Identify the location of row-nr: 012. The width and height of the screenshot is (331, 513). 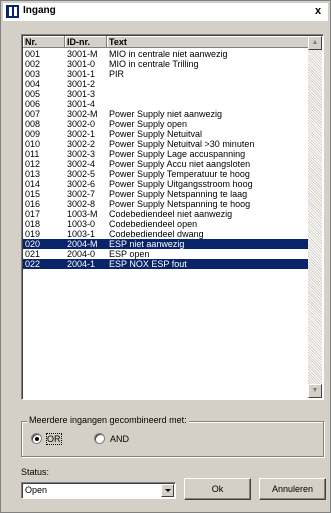
(33, 164).